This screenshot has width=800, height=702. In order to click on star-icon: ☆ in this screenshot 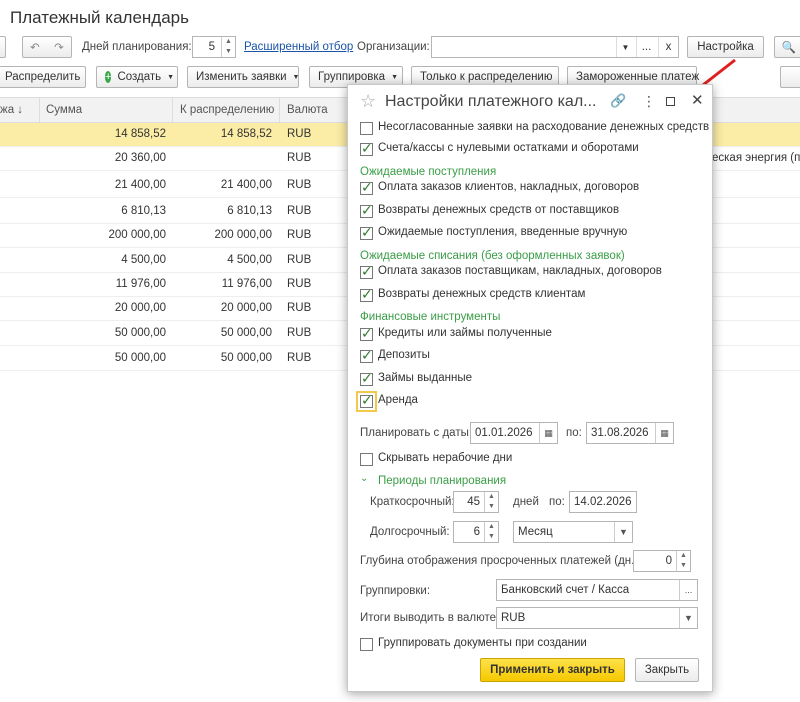, I will do `click(368, 101)`.